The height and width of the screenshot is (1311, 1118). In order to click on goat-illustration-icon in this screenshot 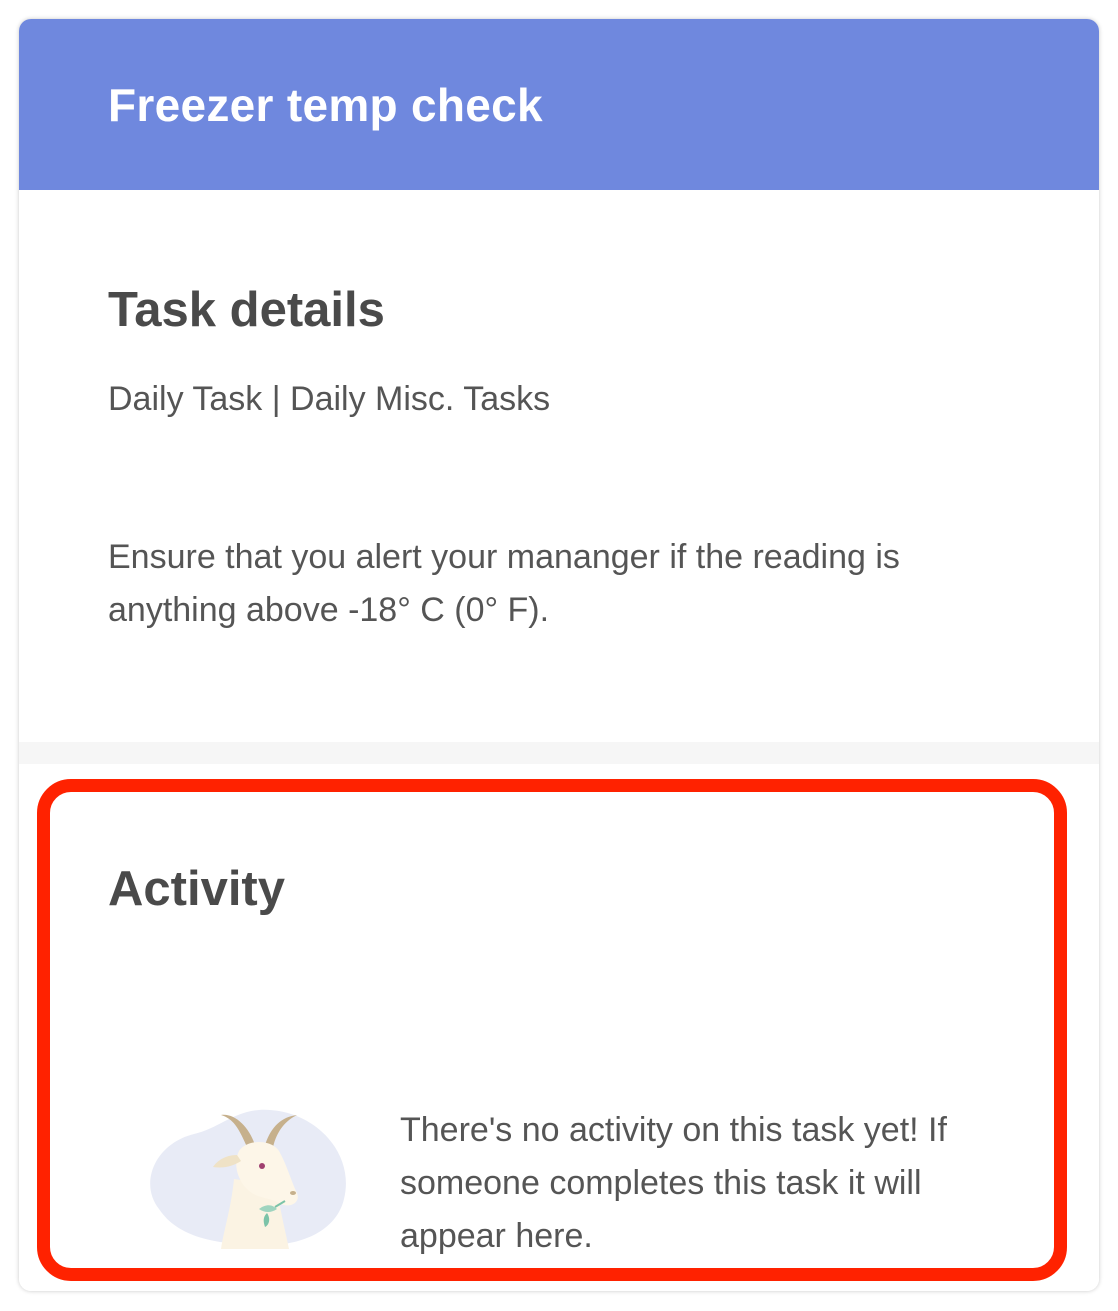, I will do `click(246, 1169)`.